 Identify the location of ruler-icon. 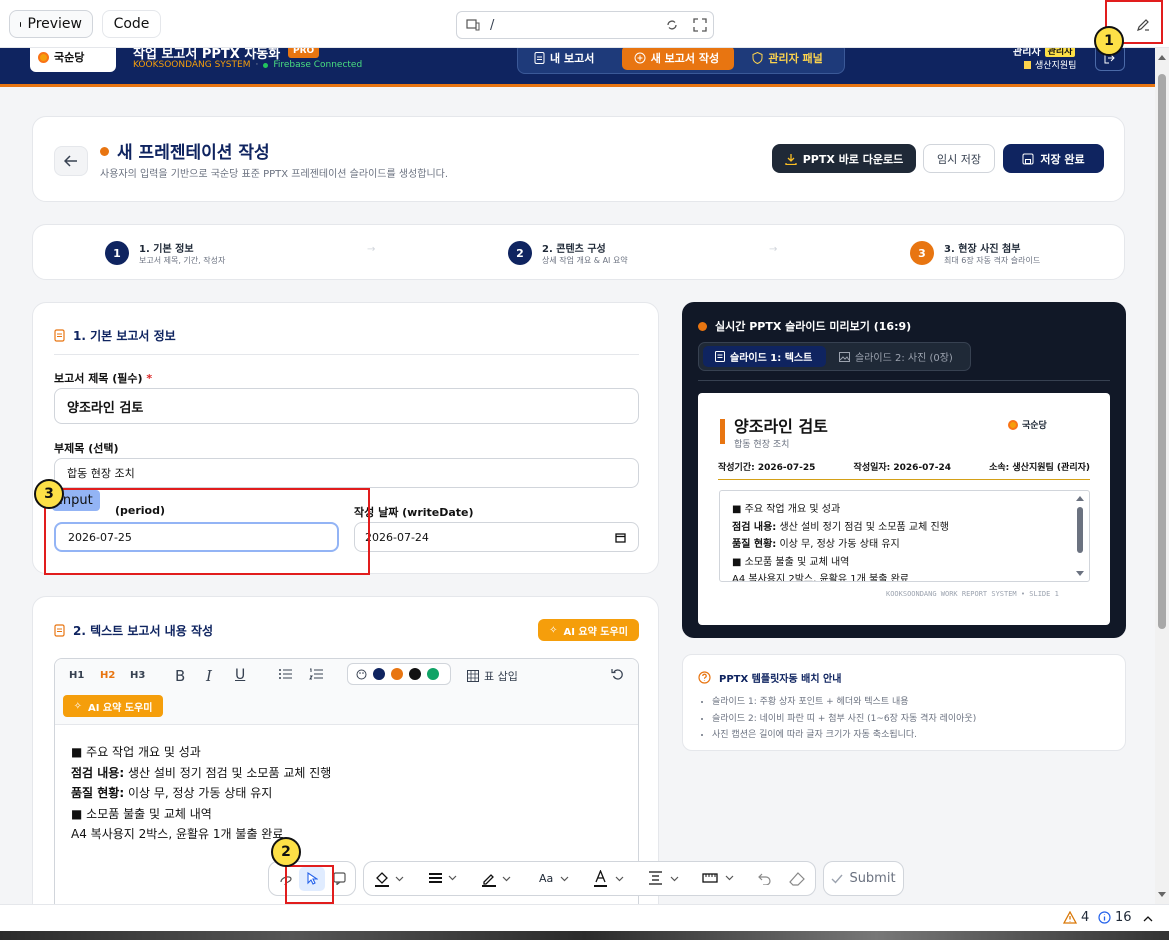
(710, 878).